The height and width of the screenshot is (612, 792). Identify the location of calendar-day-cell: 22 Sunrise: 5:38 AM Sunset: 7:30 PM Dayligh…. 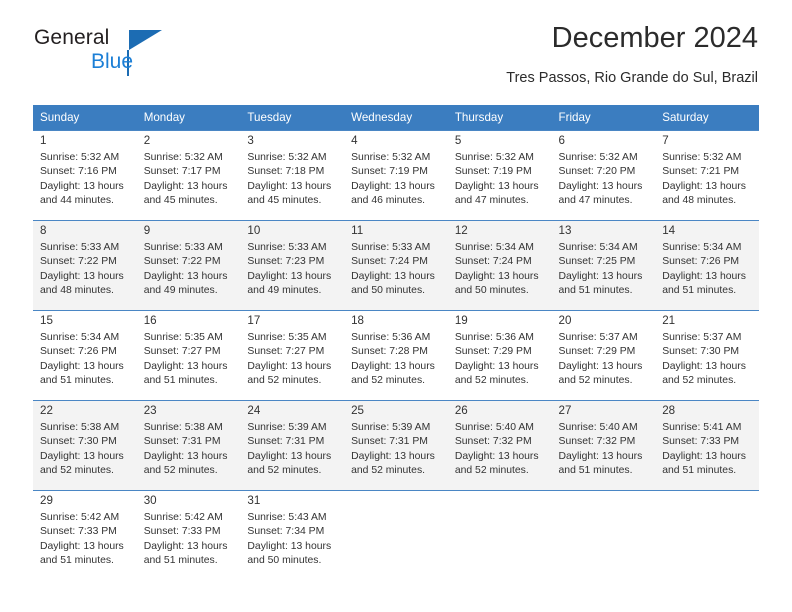
(85, 445).